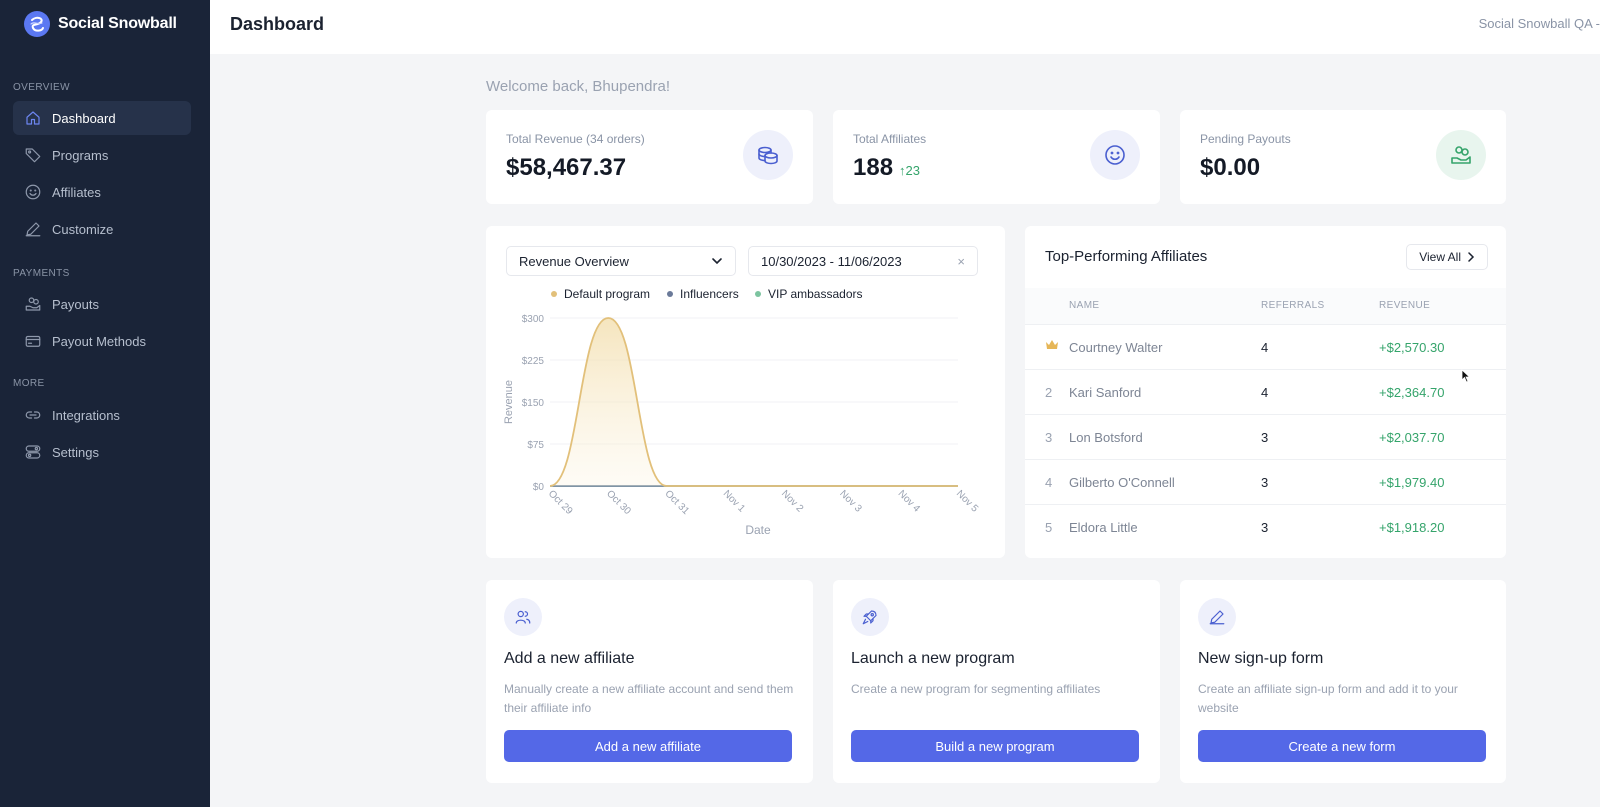 Image resolution: width=1600 pixels, height=807 pixels. Describe the element at coordinates (41, 87) in the screenshot. I see `section-overview: OVERVIEW` at that location.